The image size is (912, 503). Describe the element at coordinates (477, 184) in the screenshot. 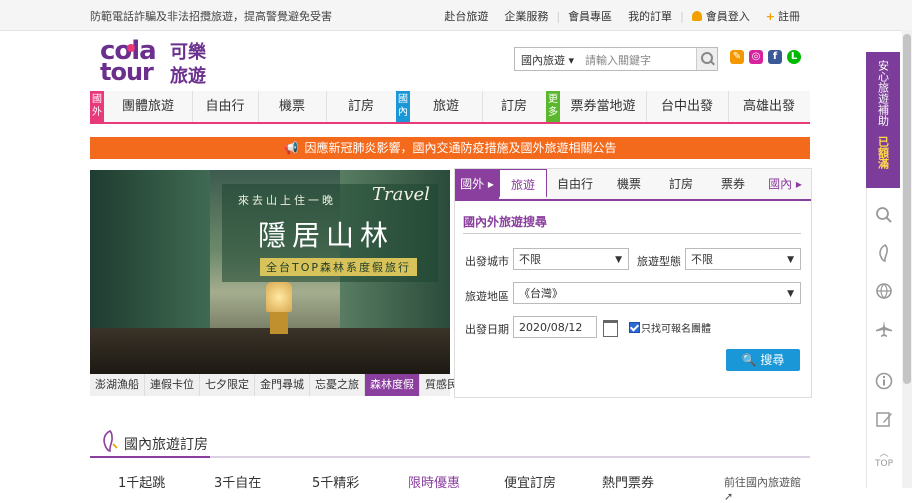

I see `panel-tab-outbound: 國外 ▸` at that location.